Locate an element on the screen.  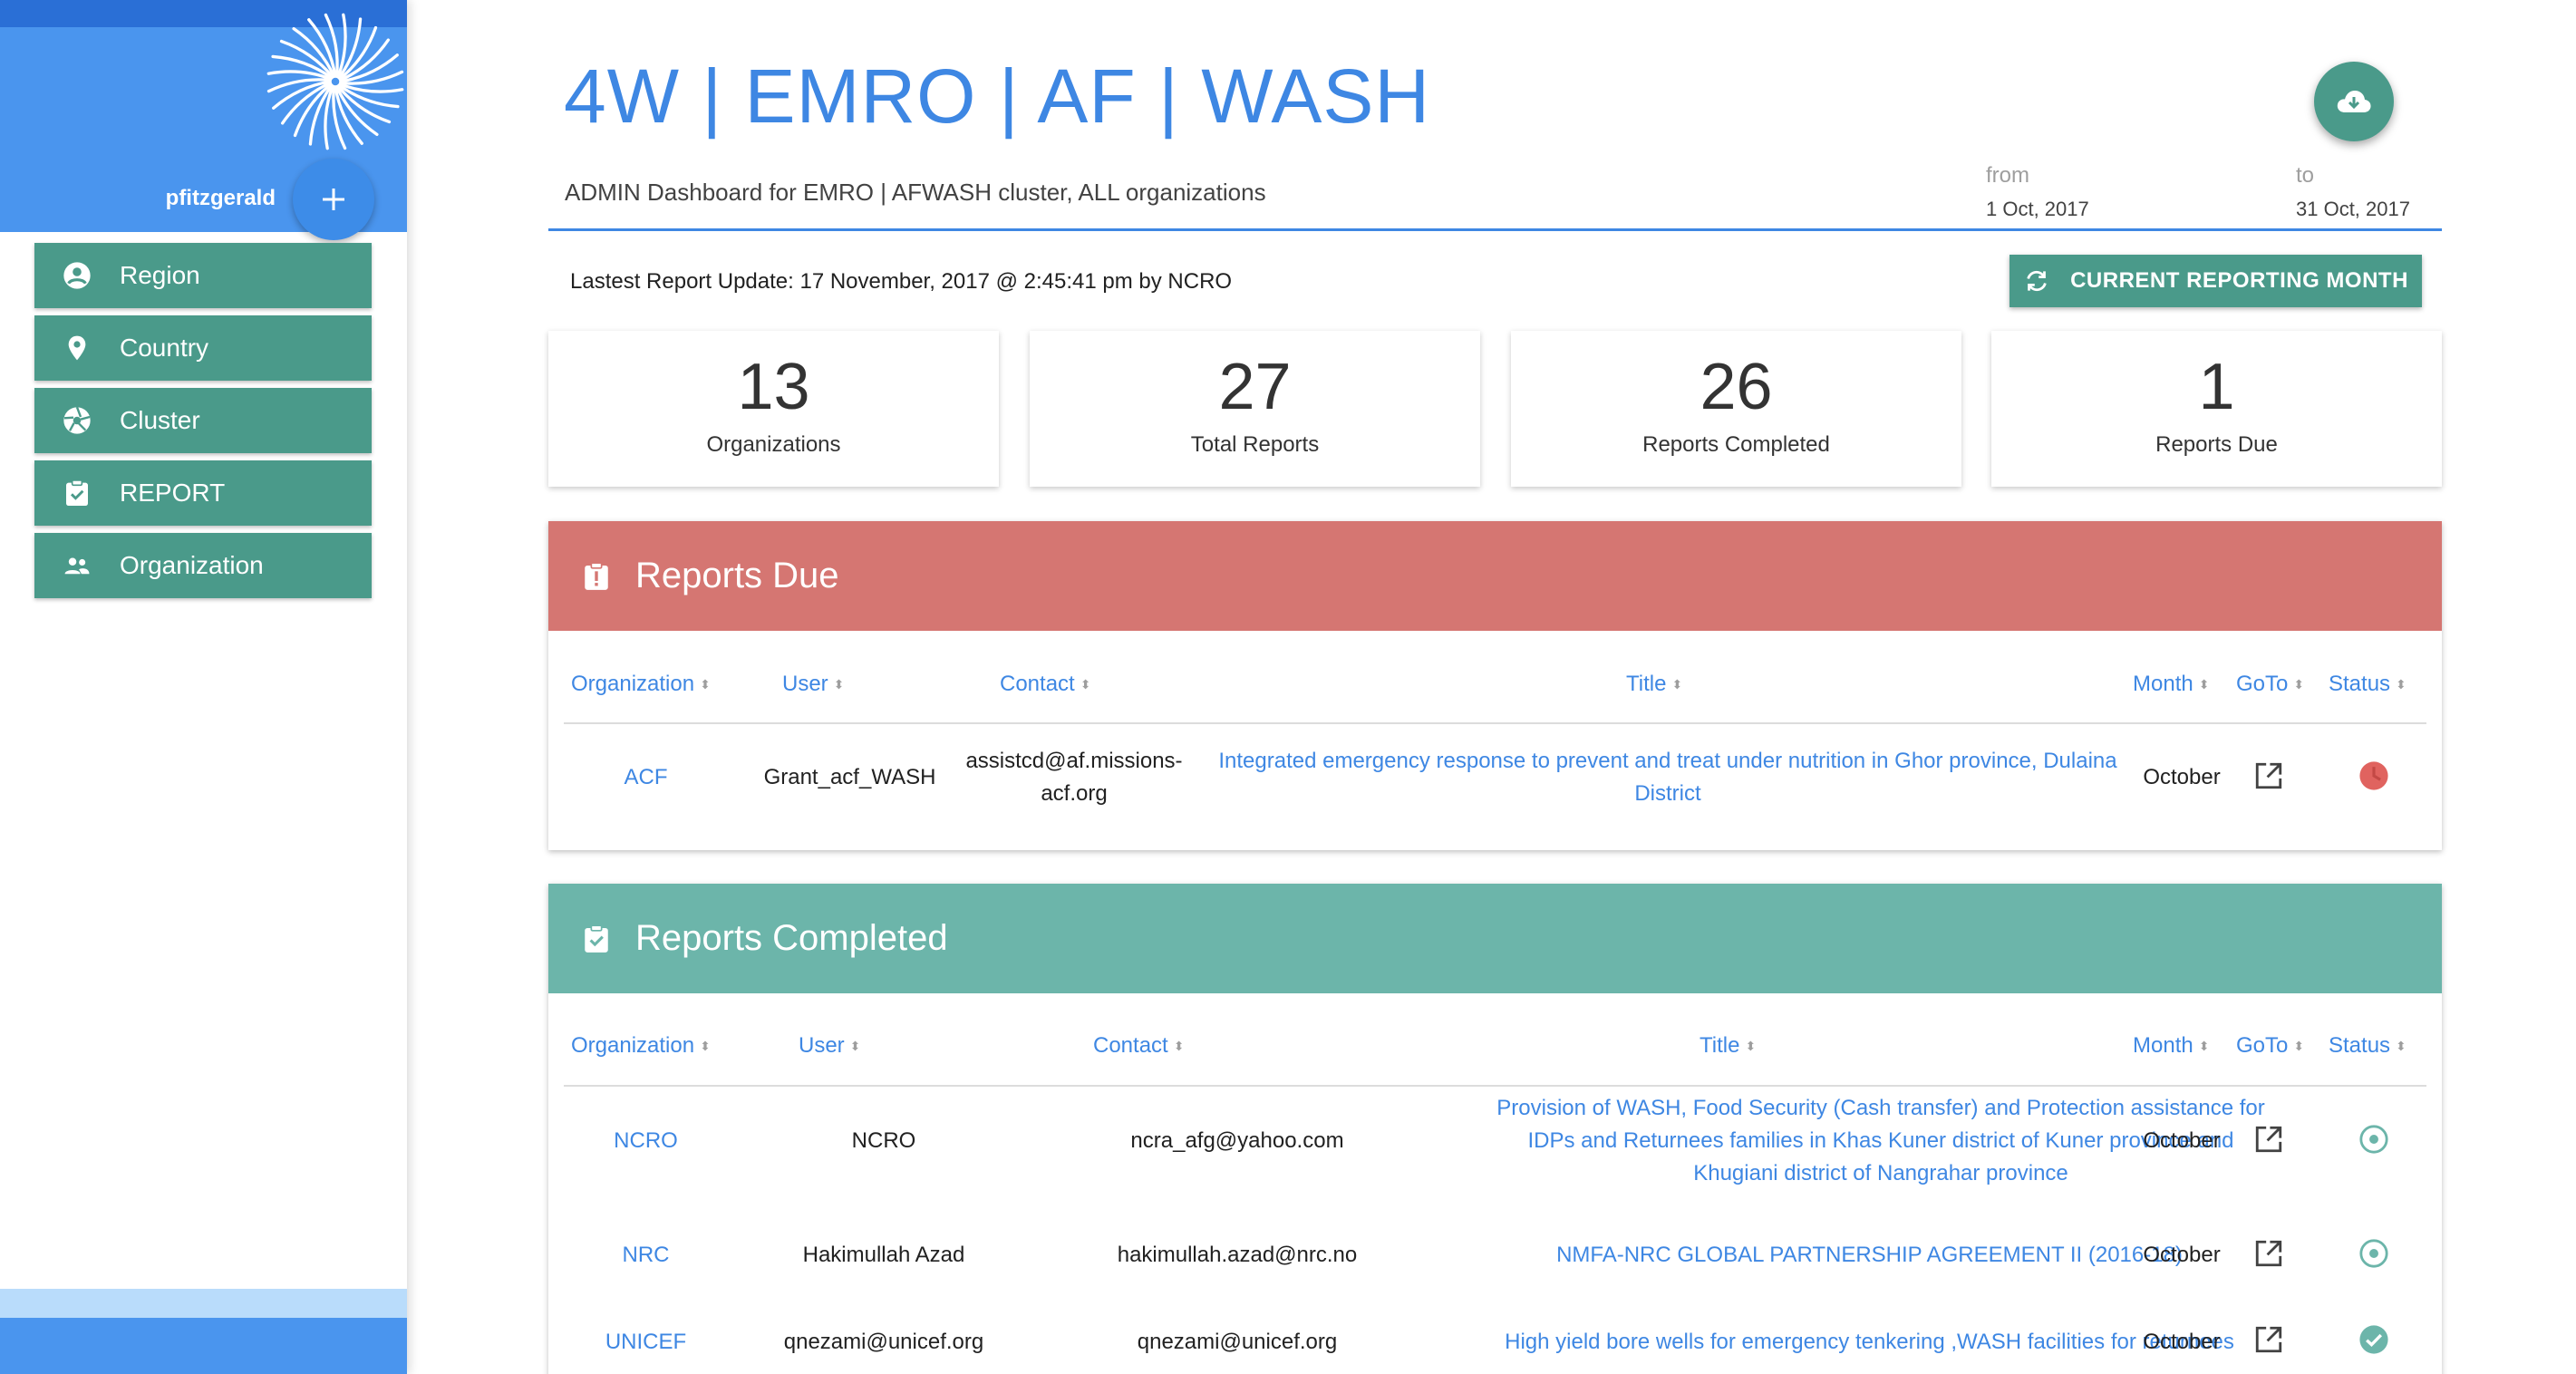
contact-line: acf.org is located at coordinates (1074, 793).